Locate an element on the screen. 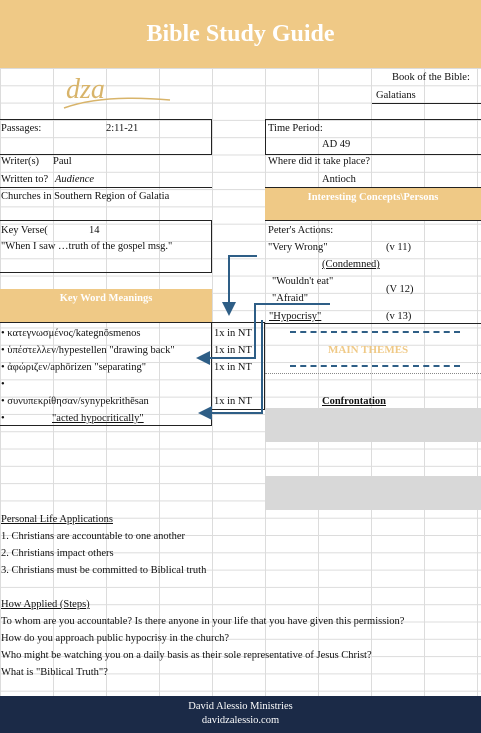 This screenshot has height=733, width=481. key-word-count-1: 1x in NT is located at coordinates (233, 333).